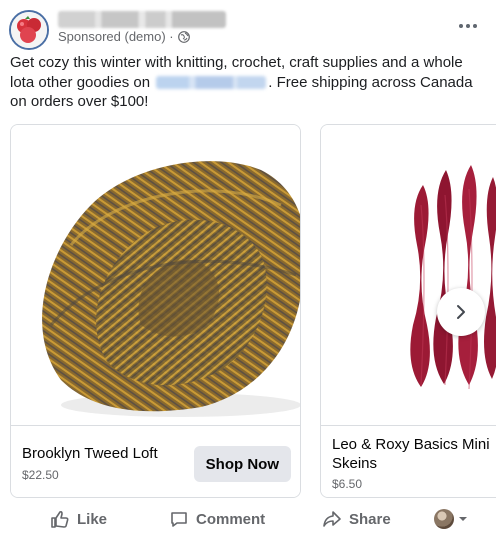  What do you see at coordinates (242, 464) in the screenshot?
I see `shop-now-button: Shop Now` at bounding box center [242, 464].